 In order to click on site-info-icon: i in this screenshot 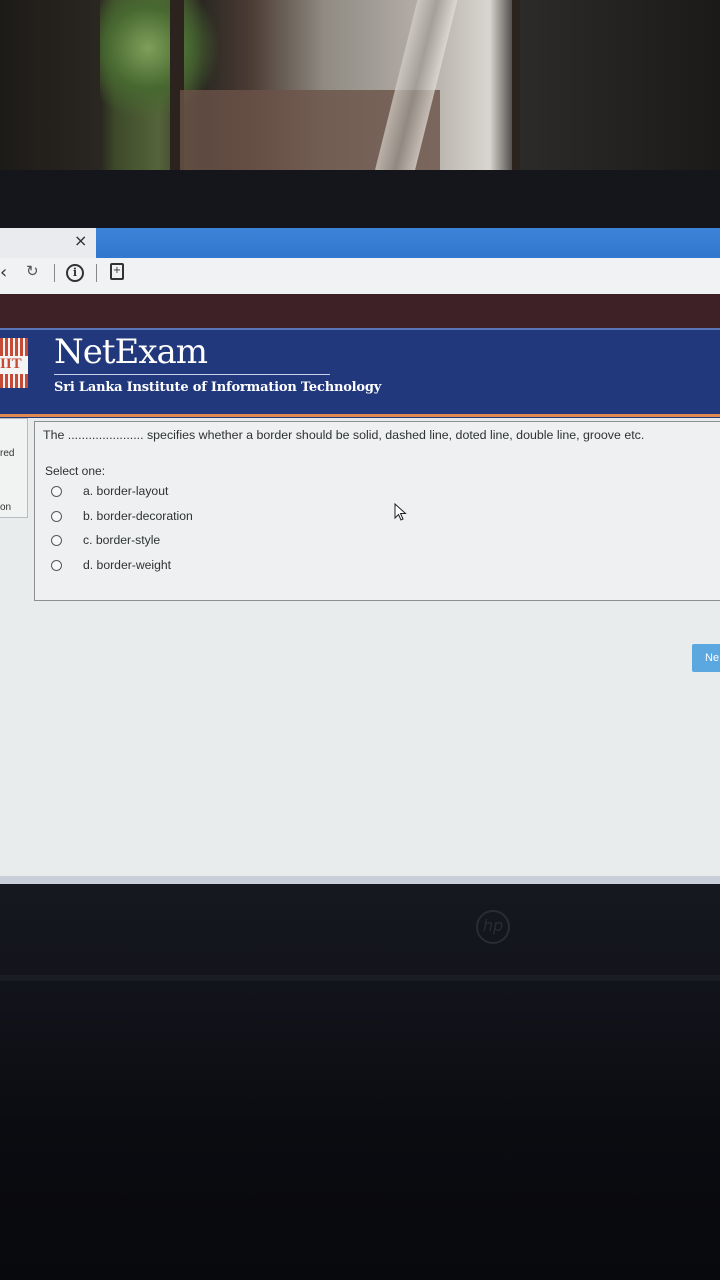, I will do `click(75, 273)`.